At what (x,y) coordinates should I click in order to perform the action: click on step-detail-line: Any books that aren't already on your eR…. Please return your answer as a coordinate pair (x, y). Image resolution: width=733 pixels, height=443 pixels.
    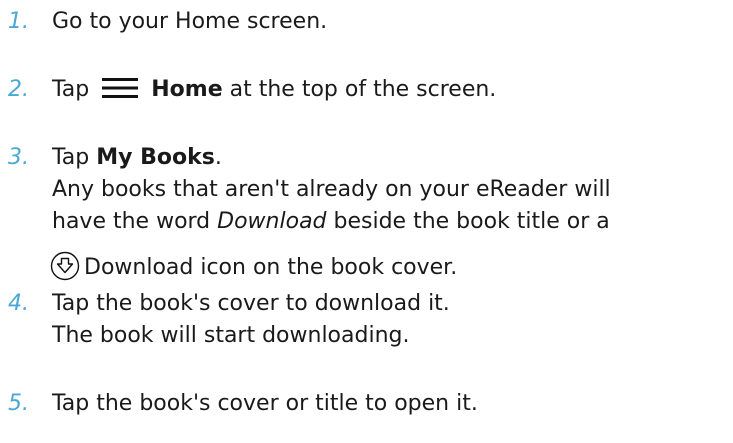
    Looking at the image, I should click on (331, 189).